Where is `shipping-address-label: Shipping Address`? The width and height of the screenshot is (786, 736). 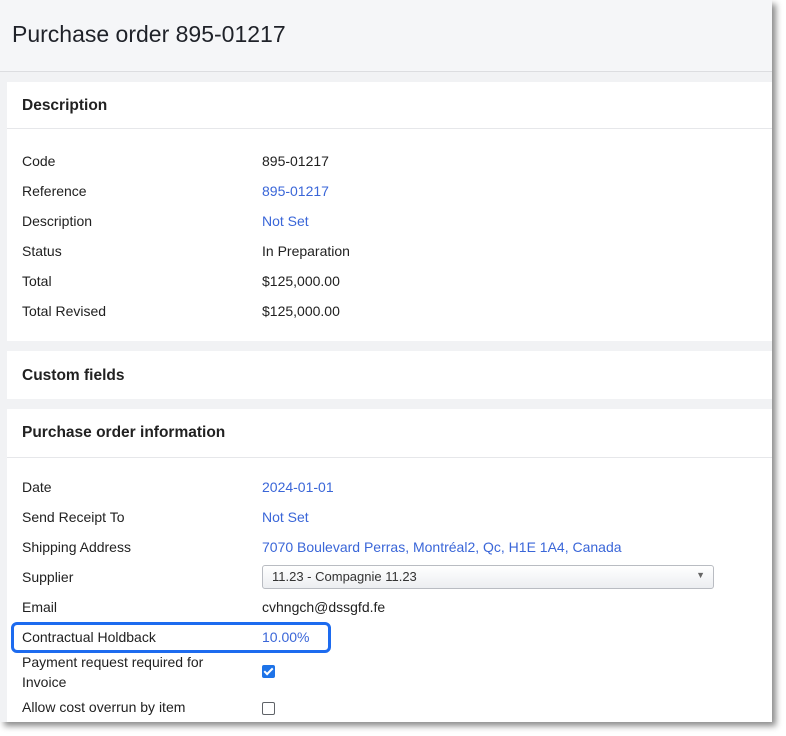 shipping-address-label: Shipping Address is located at coordinates (76, 547).